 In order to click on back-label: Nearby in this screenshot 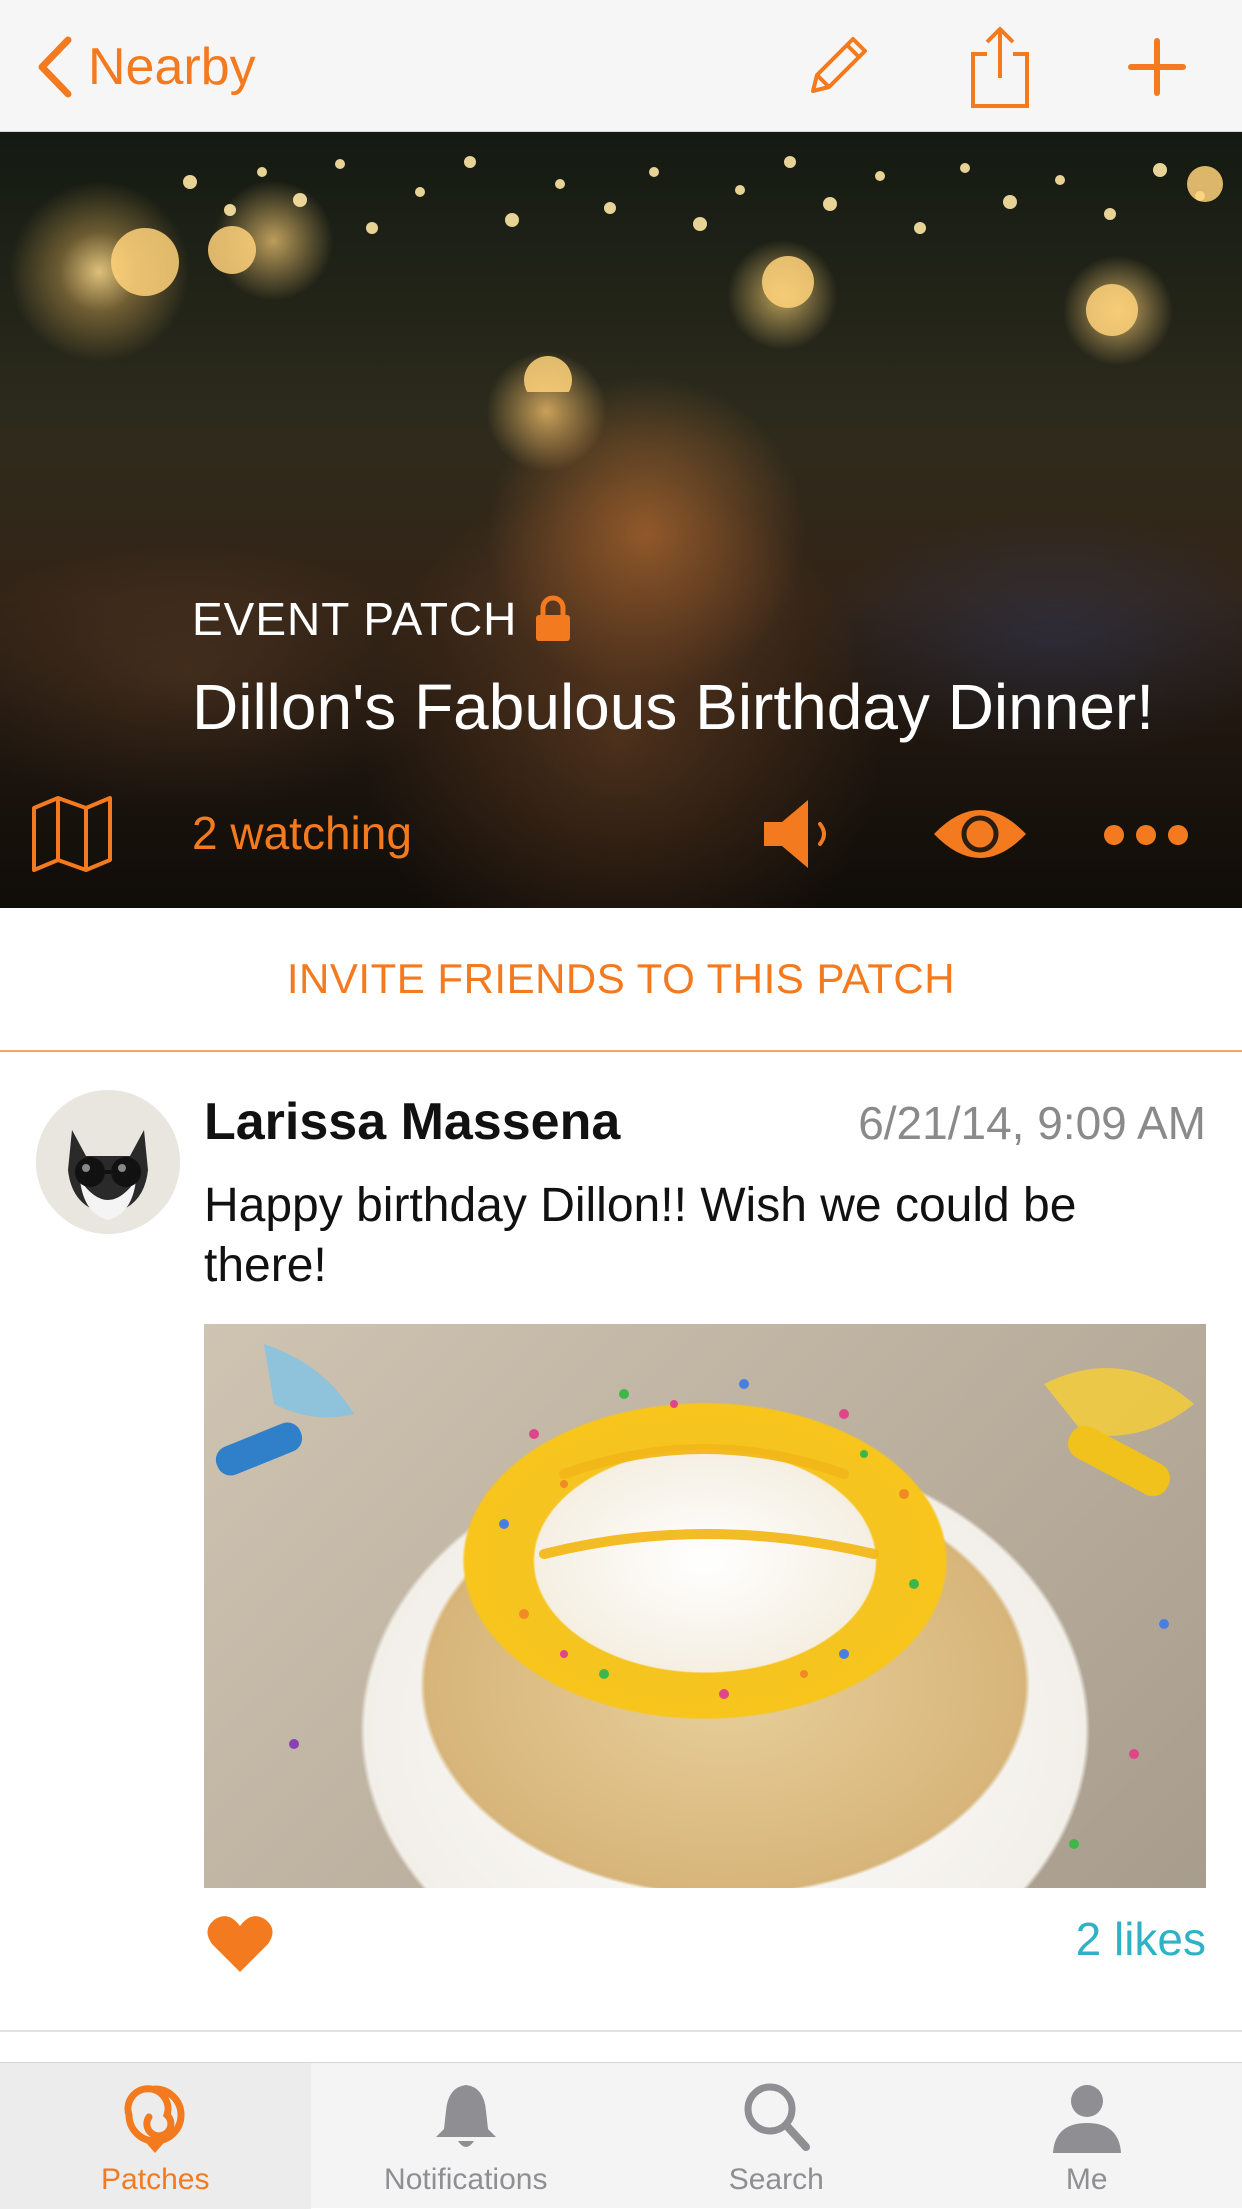, I will do `click(172, 67)`.